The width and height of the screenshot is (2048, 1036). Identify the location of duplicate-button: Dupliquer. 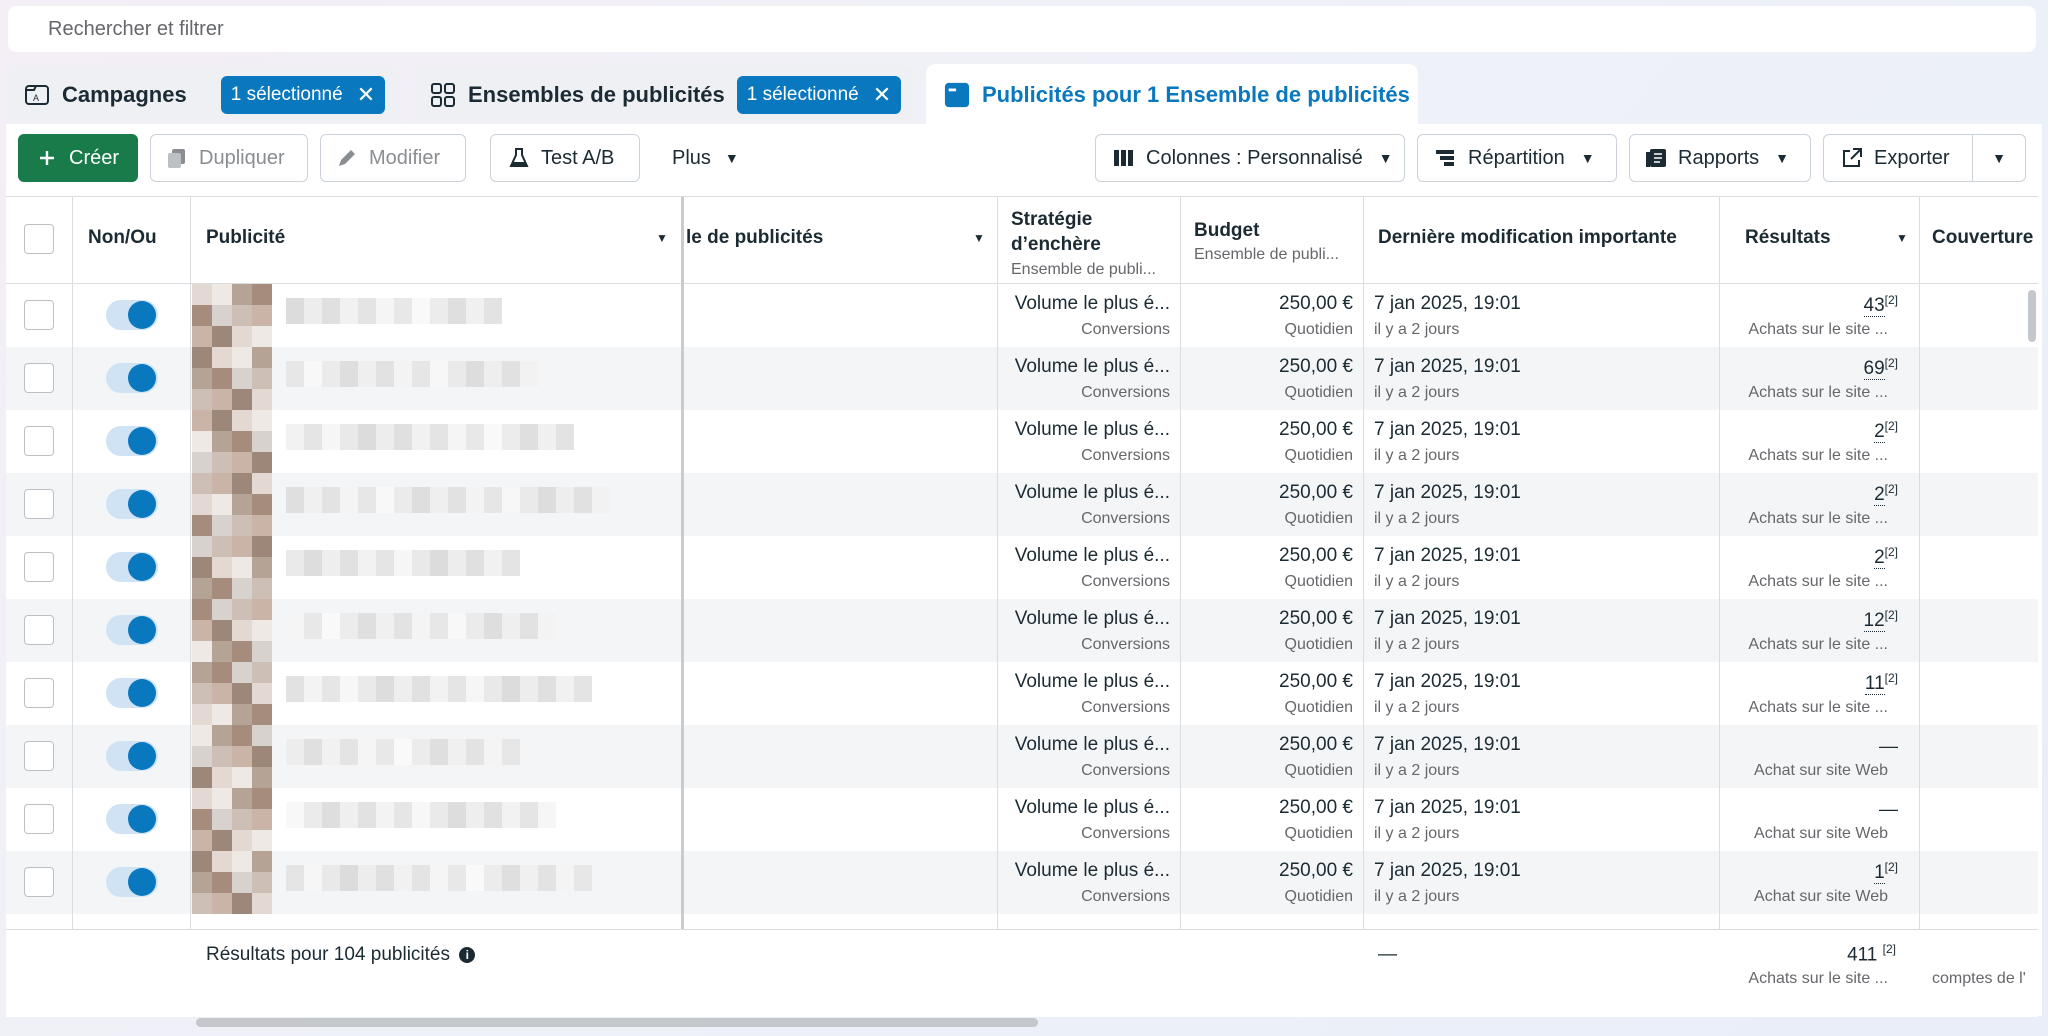
(229, 158).